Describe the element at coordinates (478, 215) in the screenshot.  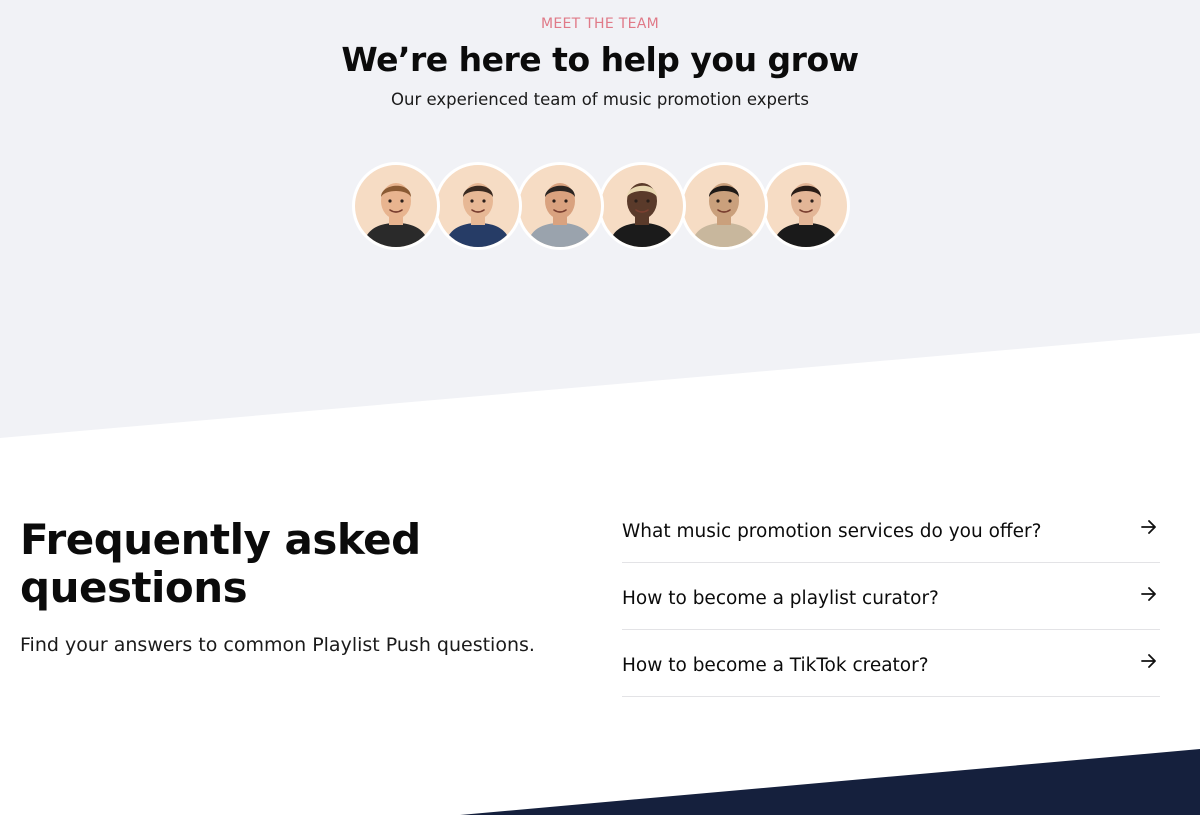
I see `team-member-2-avatar` at that location.